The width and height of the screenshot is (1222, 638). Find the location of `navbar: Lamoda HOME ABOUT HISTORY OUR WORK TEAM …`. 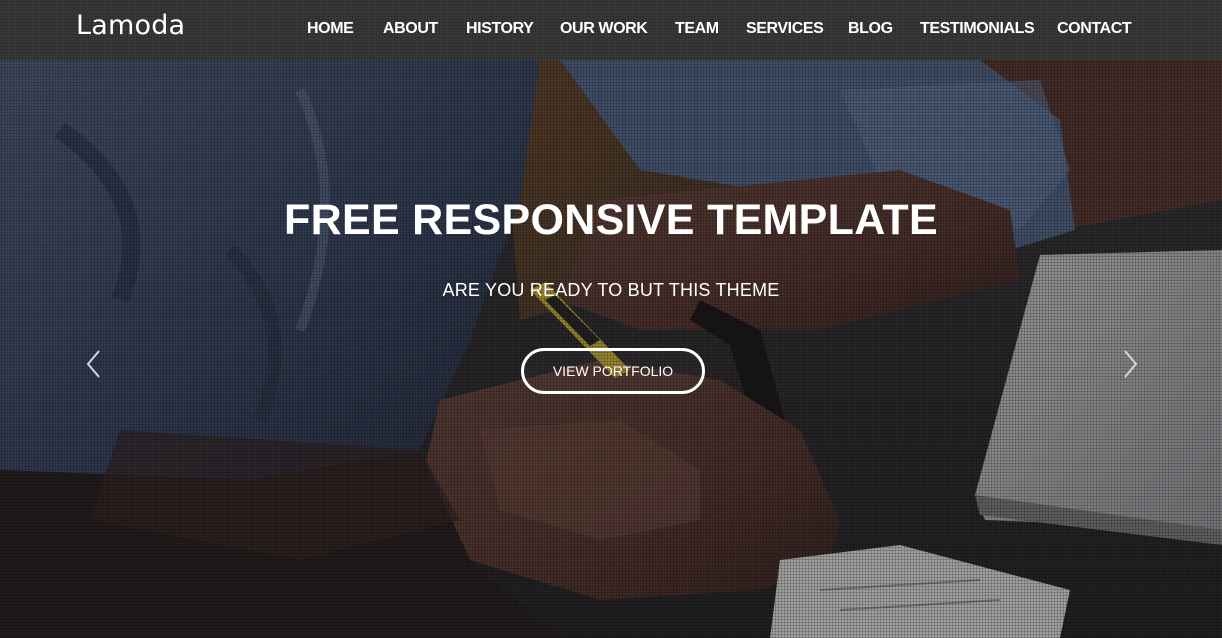

navbar: Lamoda HOME ABOUT HISTORY OUR WORK TEAM … is located at coordinates (611, 30).